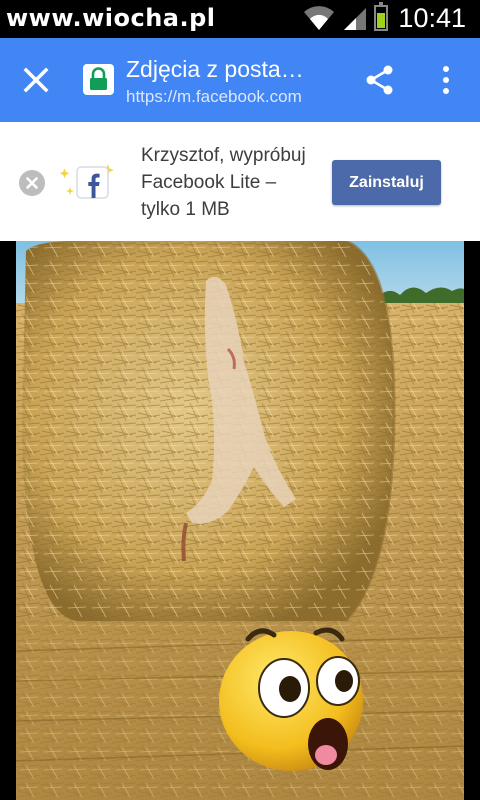  What do you see at coordinates (214, 96) in the screenshot?
I see `page-url: https://m.facebook.com` at bounding box center [214, 96].